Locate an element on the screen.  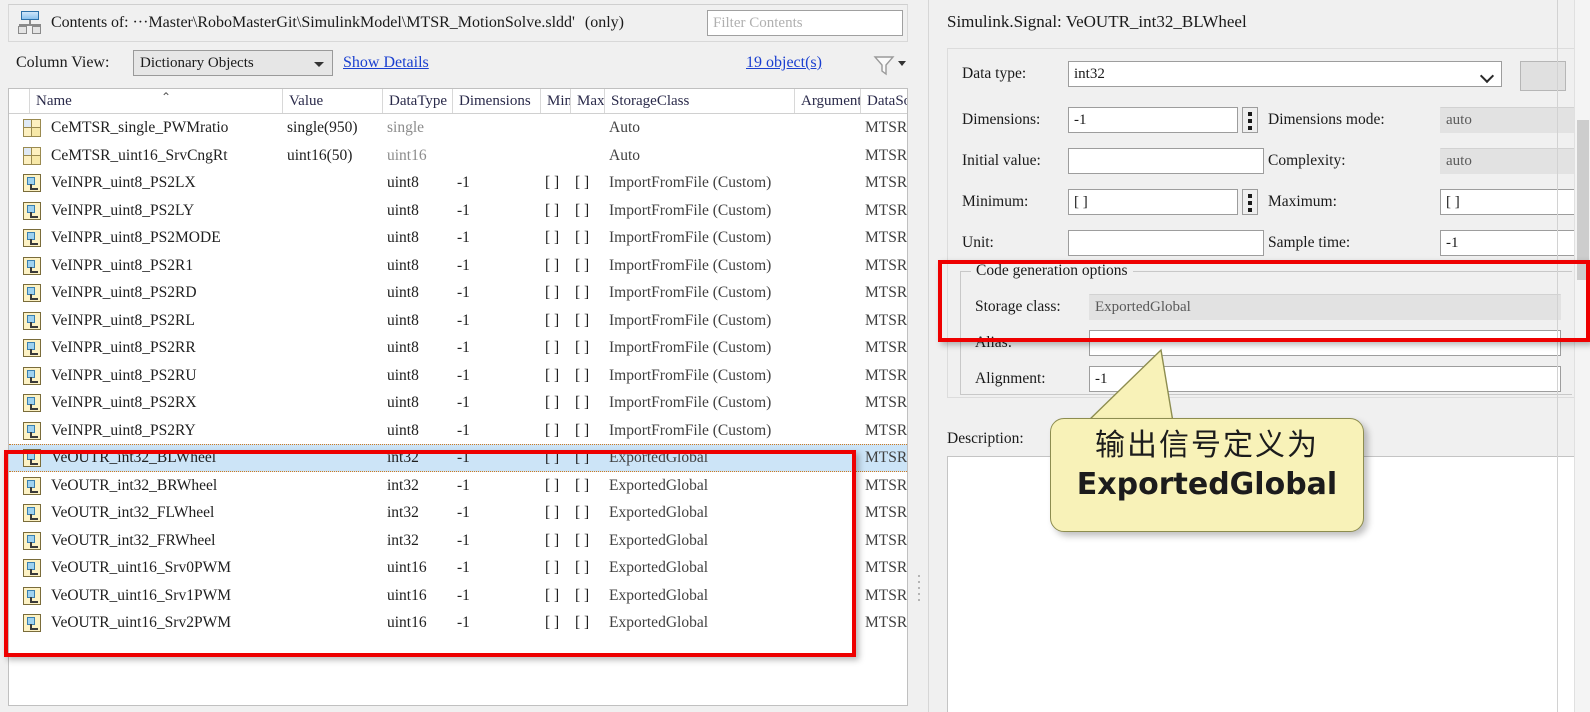
storage-class-field: ExportedGlobal is located at coordinates (1325, 307).